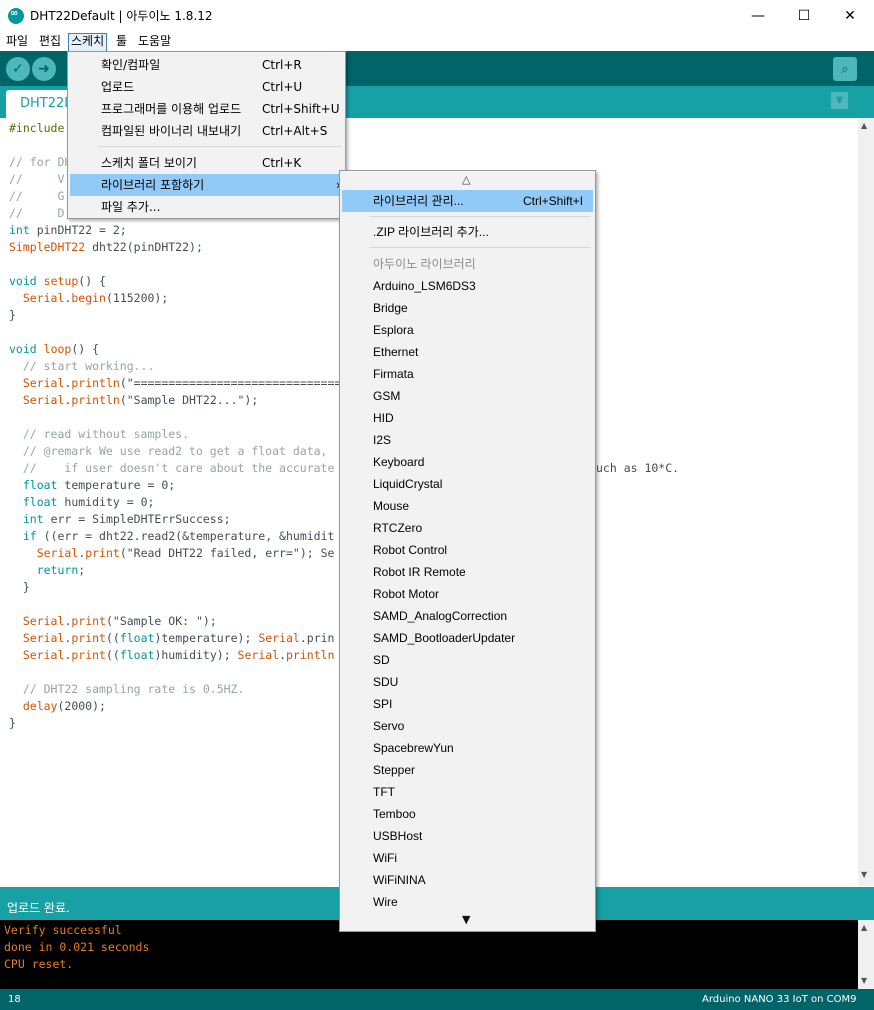  Describe the element at coordinates (467, 704) in the screenshot. I see `library-item: SPI` at that location.